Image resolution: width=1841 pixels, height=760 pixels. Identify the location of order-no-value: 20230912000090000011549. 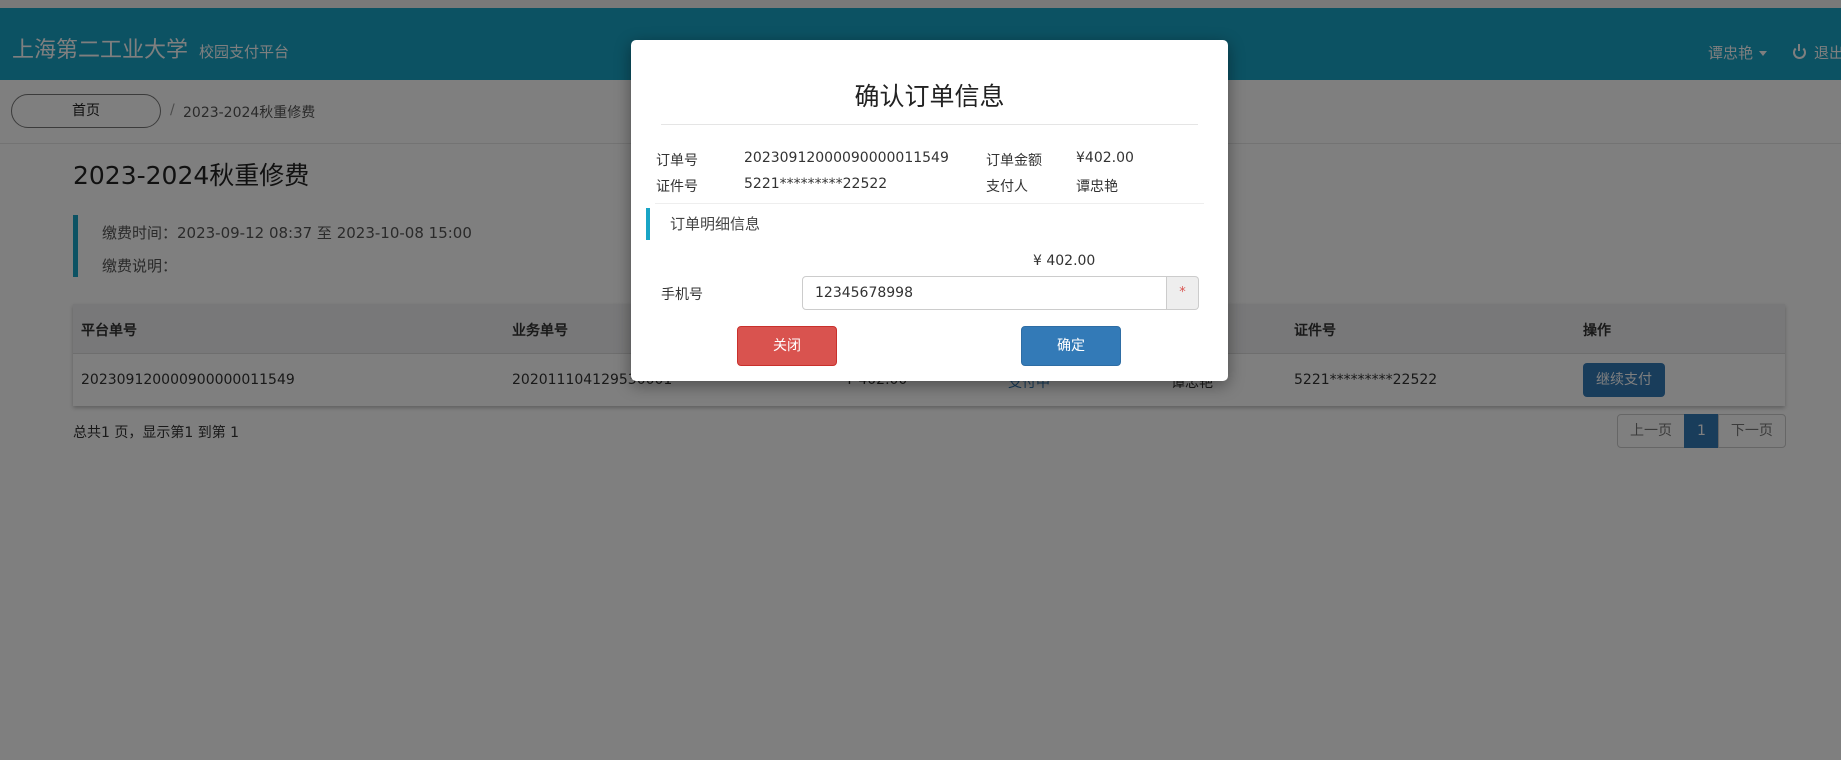
(846, 158).